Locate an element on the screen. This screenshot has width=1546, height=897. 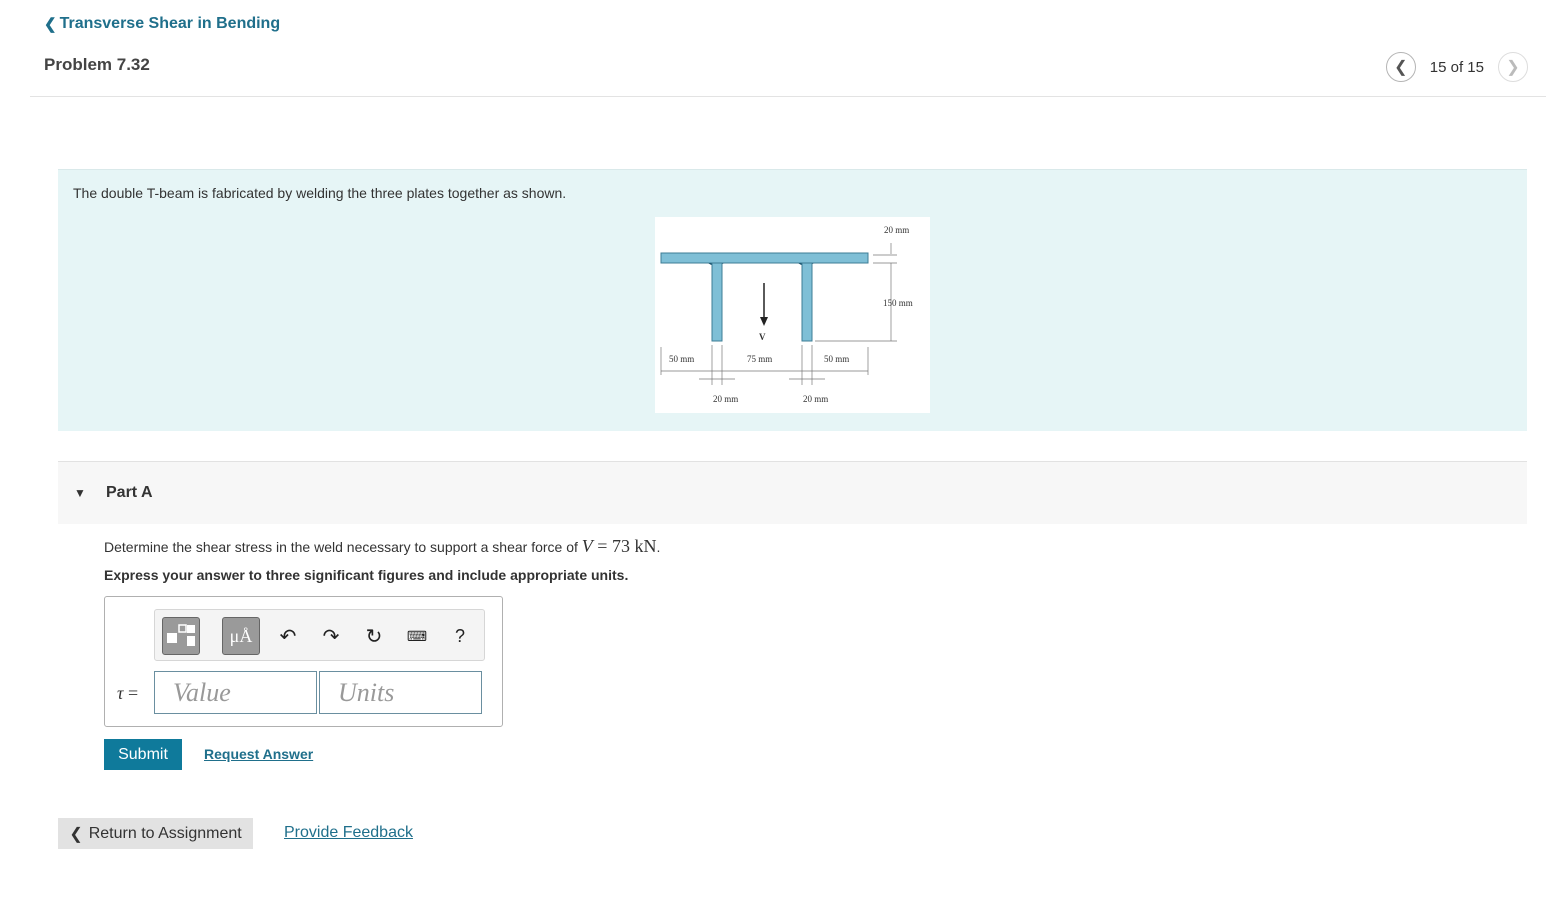
next-problem-button: ❯ is located at coordinates (1513, 67).